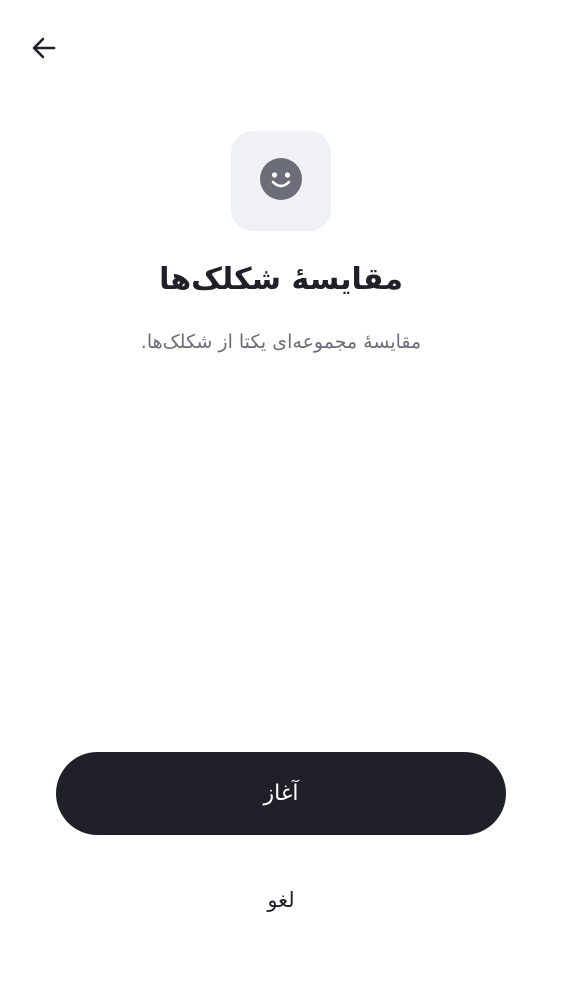  Describe the element at coordinates (281, 279) in the screenshot. I see `page-title: مقایسهٔ شکلک‌ها` at that location.